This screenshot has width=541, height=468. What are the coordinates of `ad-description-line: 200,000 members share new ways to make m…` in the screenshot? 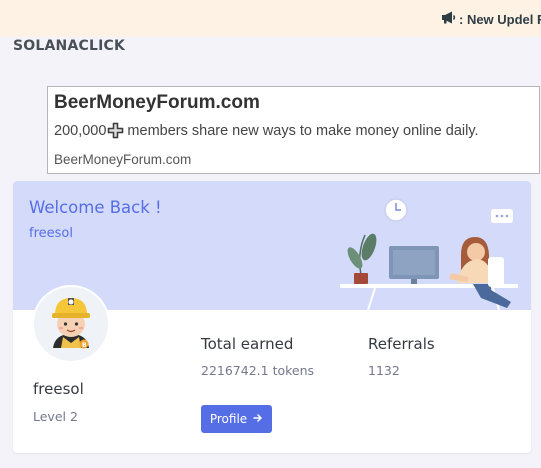 It's located at (266, 130).